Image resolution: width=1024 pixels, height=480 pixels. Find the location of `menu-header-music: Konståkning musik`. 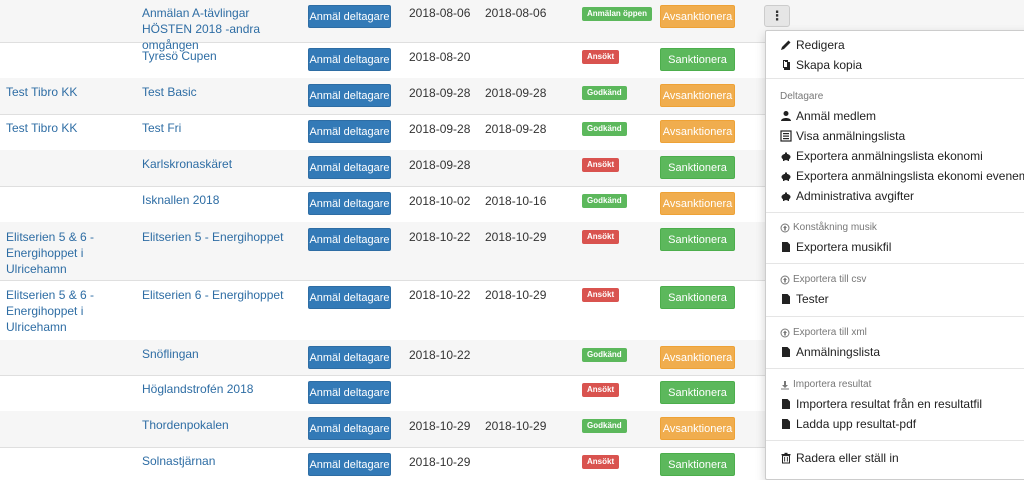

menu-header-music: Konståkning musik is located at coordinates (828, 227).